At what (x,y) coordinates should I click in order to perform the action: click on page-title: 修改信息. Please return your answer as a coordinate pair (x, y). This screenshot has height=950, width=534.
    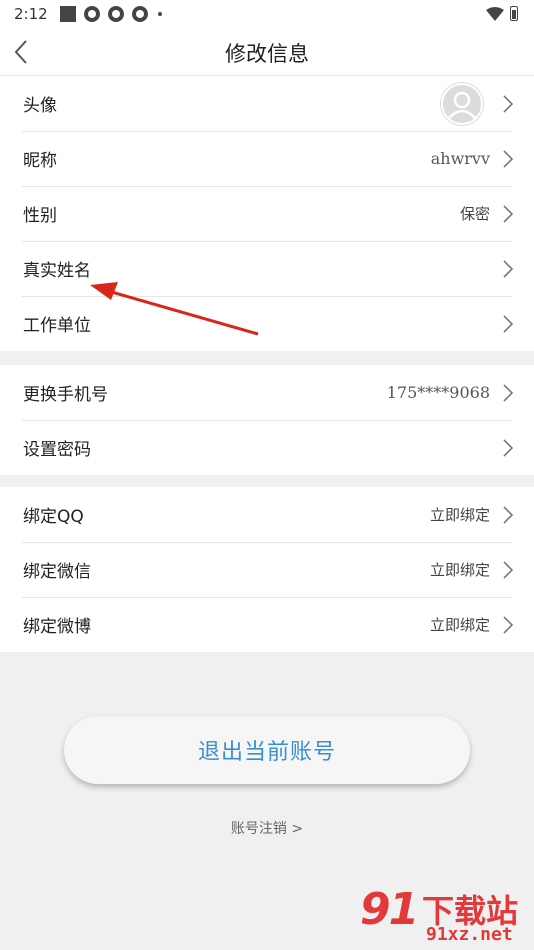
    Looking at the image, I should click on (267, 54).